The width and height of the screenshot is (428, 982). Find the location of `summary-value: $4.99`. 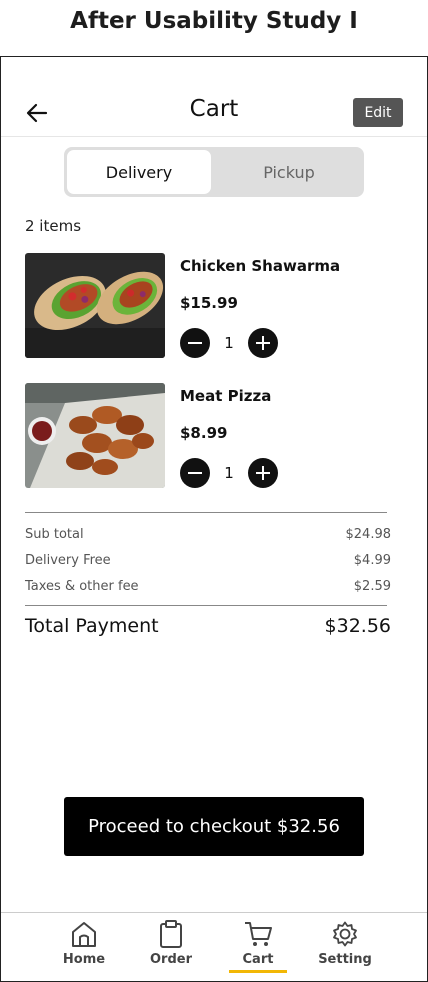

summary-value: $4.99 is located at coordinates (372, 560).